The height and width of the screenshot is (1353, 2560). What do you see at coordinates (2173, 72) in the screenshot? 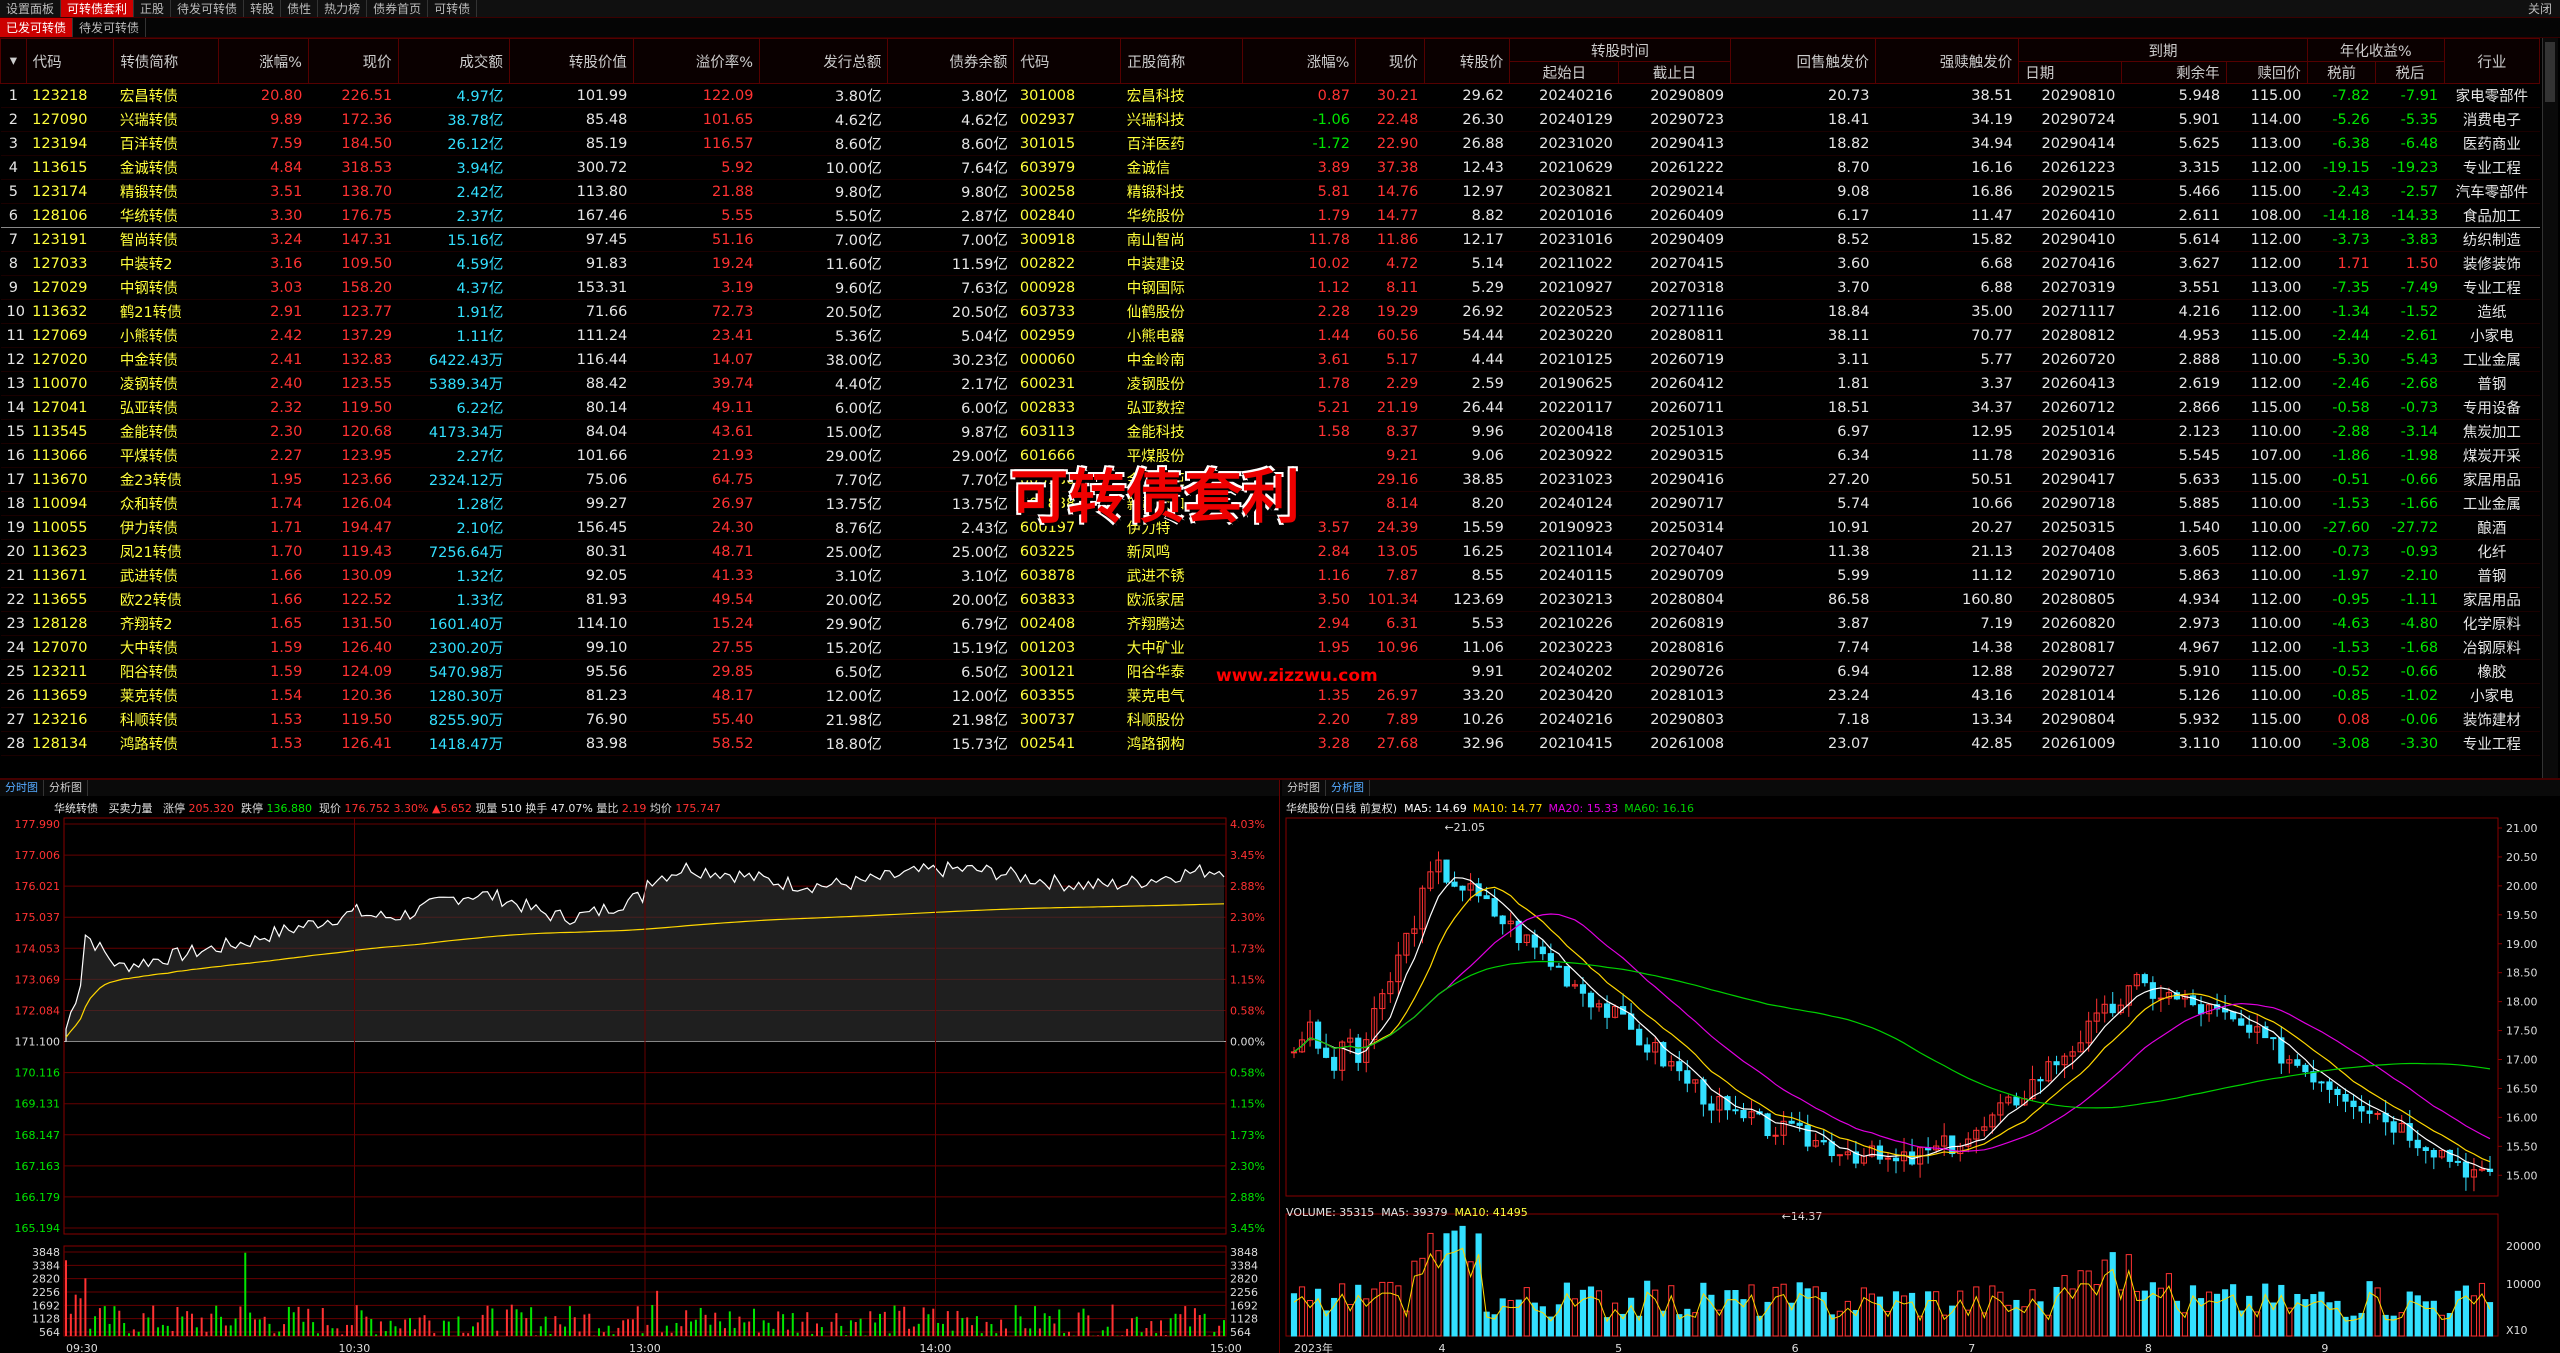
I see `col-header-19: 剩余年` at bounding box center [2173, 72].